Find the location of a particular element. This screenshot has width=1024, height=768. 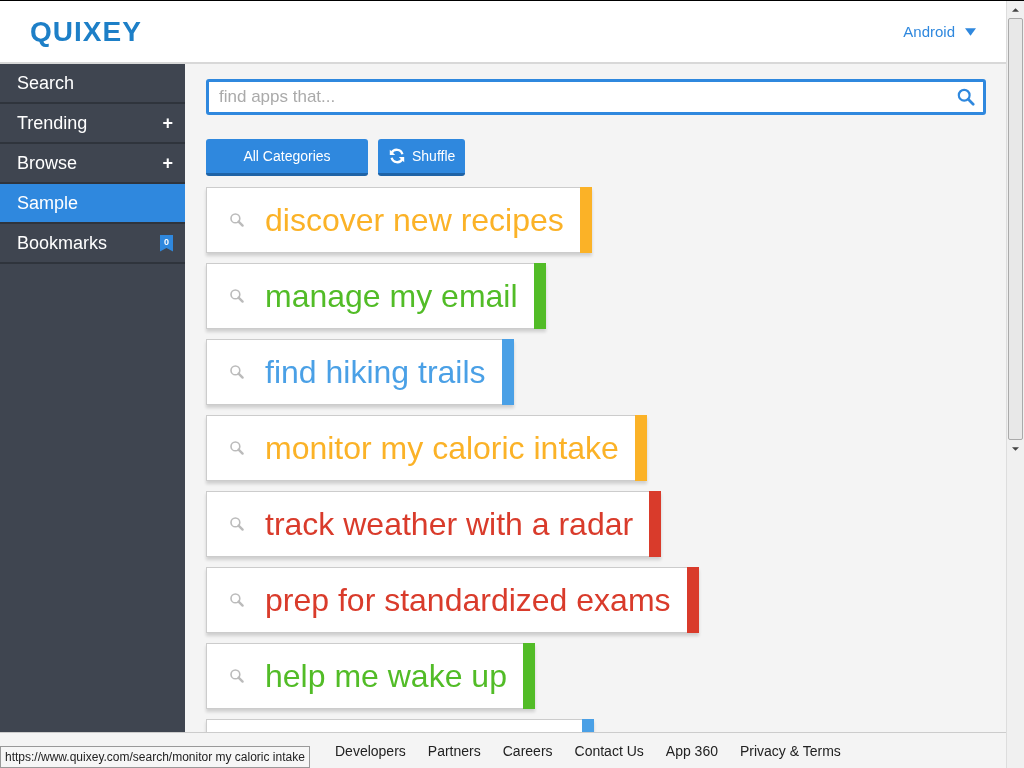

logo: QUIXEY is located at coordinates (86, 31).